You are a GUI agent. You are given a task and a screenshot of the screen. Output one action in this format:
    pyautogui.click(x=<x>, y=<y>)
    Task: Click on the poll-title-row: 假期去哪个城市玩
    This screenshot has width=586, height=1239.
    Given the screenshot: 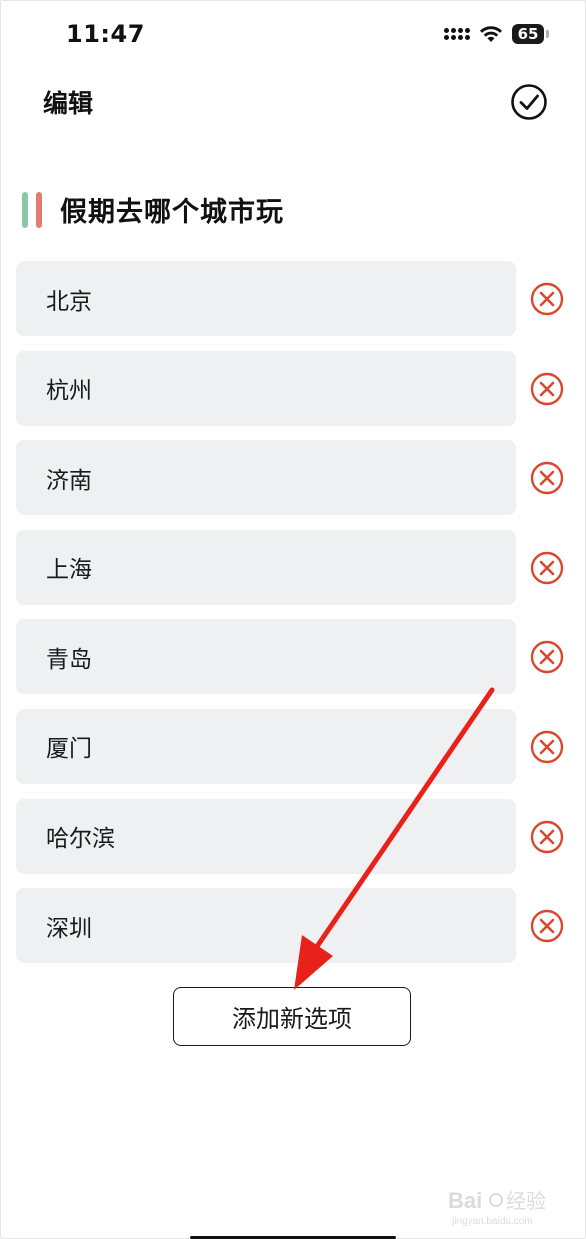 What is the action you would take?
    pyautogui.click(x=153, y=209)
    